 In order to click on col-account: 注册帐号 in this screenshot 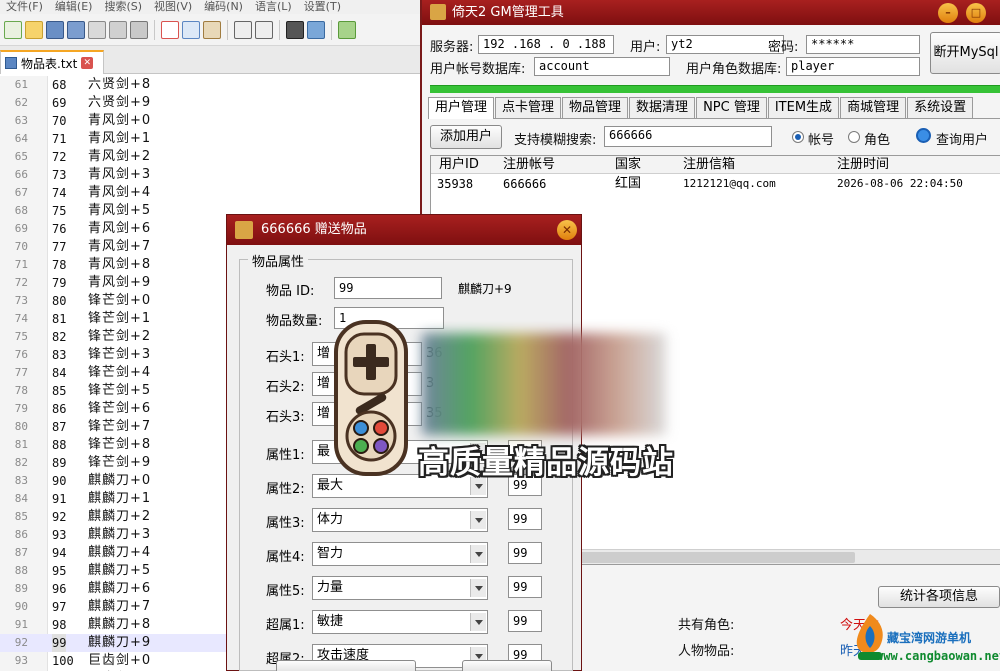, I will do `click(529, 165)`.